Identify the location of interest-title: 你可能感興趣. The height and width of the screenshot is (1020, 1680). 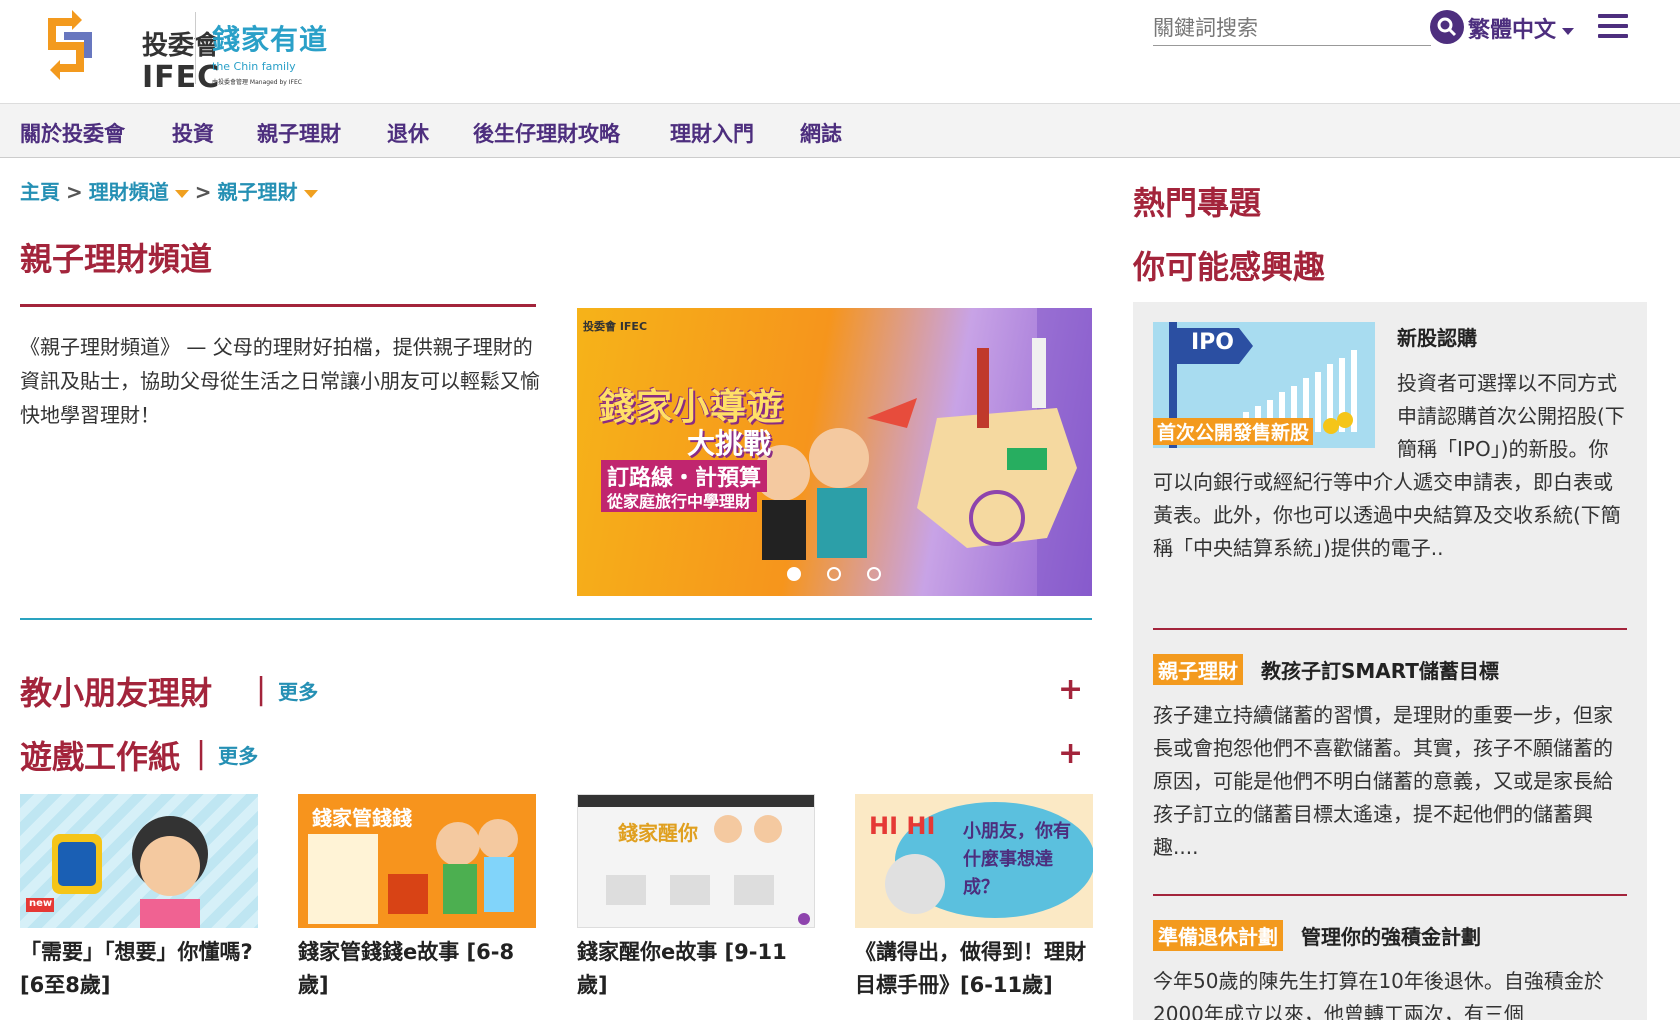
(1229, 267).